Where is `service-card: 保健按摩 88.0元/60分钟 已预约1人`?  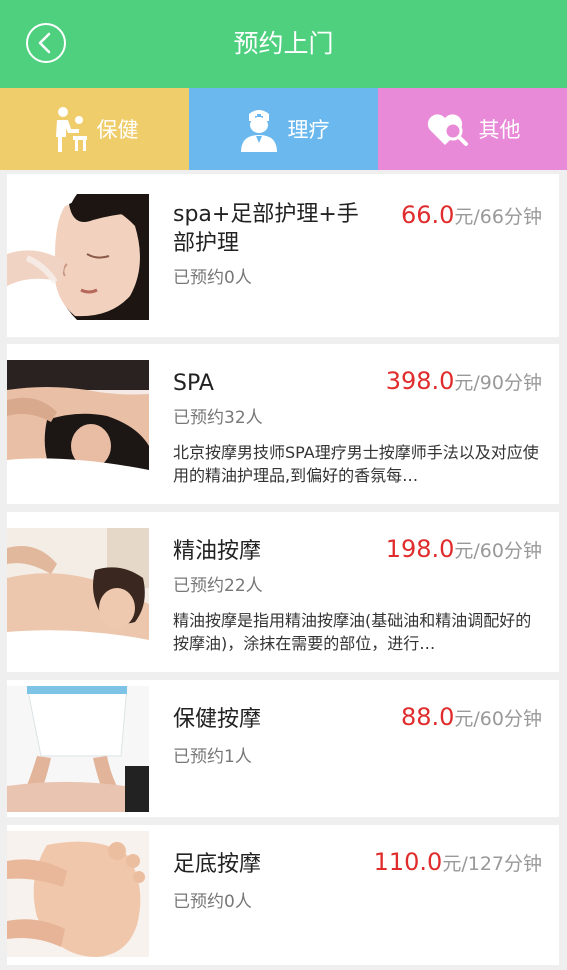
service-card: 保健按摩 88.0元/60分钟 已预约1人 is located at coordinates (283, 748).